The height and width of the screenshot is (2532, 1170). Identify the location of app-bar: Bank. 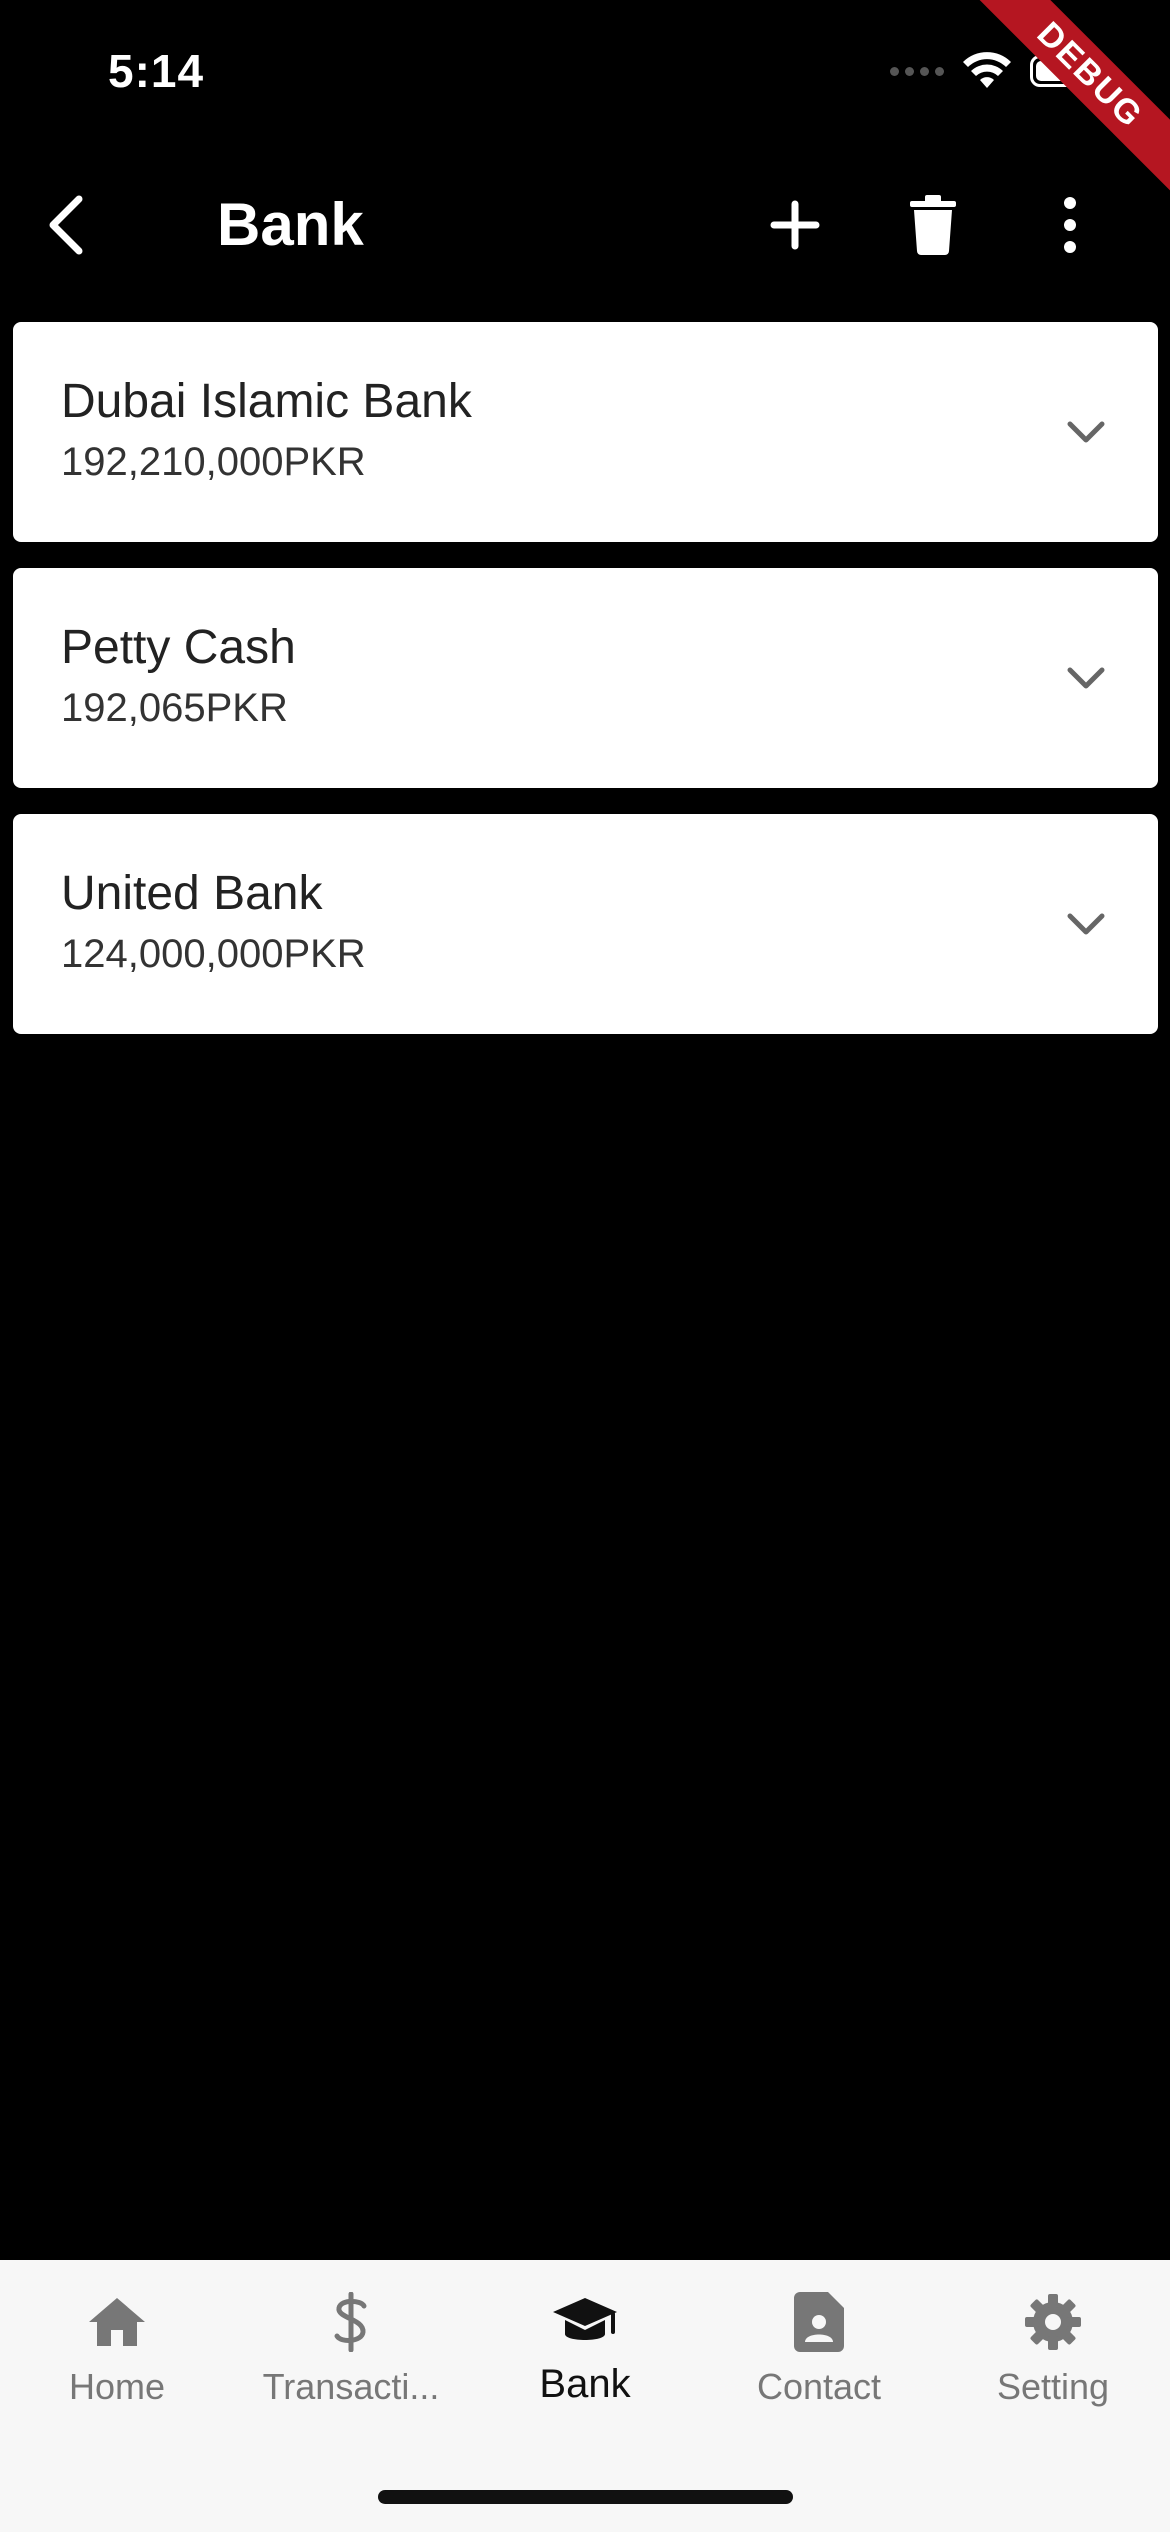
(585, 225).